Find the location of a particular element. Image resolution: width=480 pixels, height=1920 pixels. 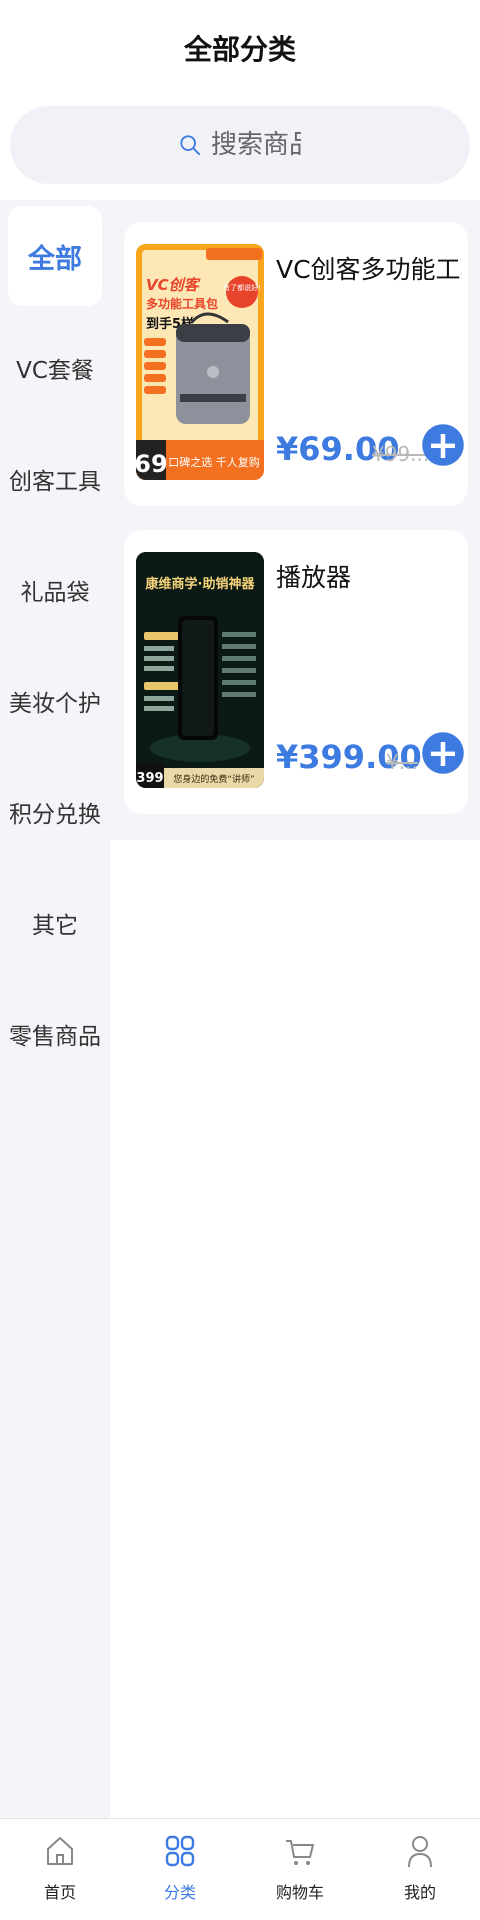

sidebar-item-label: 积分兑换 is located at coordinates (55, 815).